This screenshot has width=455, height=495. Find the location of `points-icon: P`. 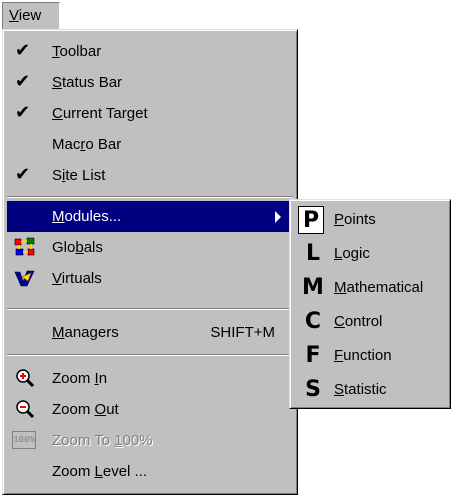

points-icon: P is located at coordinates (311, 220).